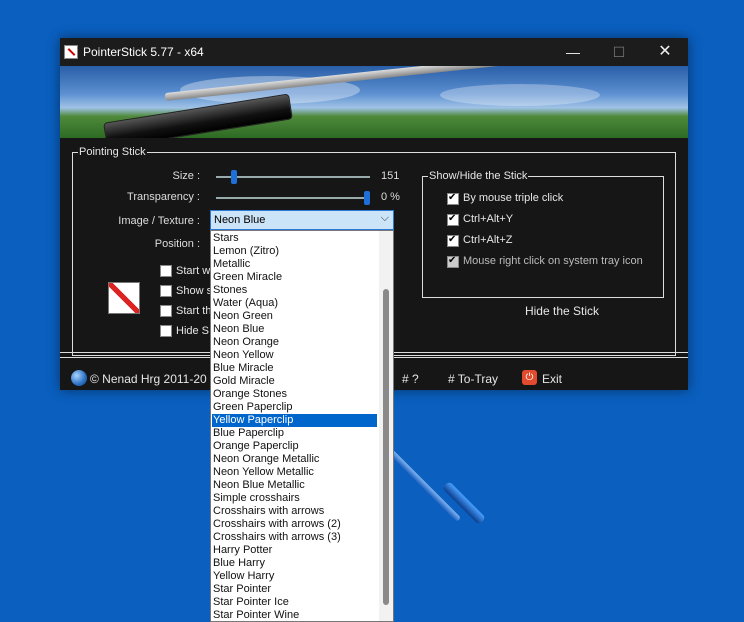 This screenshot has height=622, width=744. I want to click on image-texture-value: Neon Blue, so click(240, 220).